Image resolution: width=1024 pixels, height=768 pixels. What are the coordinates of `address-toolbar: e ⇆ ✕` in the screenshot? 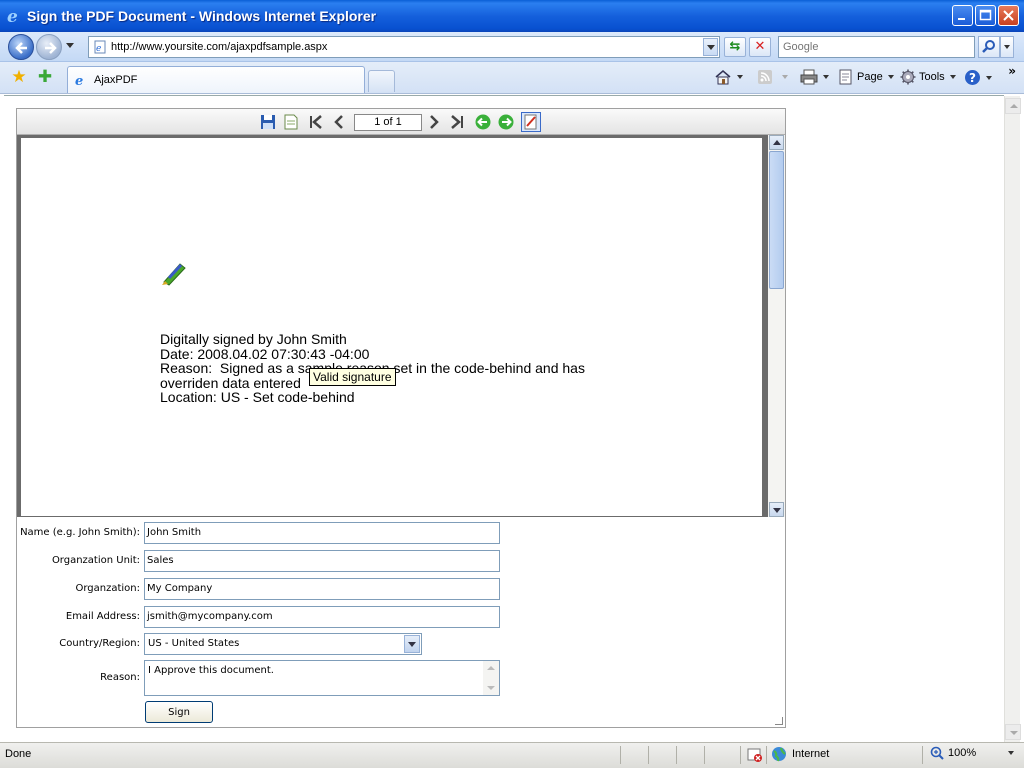 It's located at (512, 47).